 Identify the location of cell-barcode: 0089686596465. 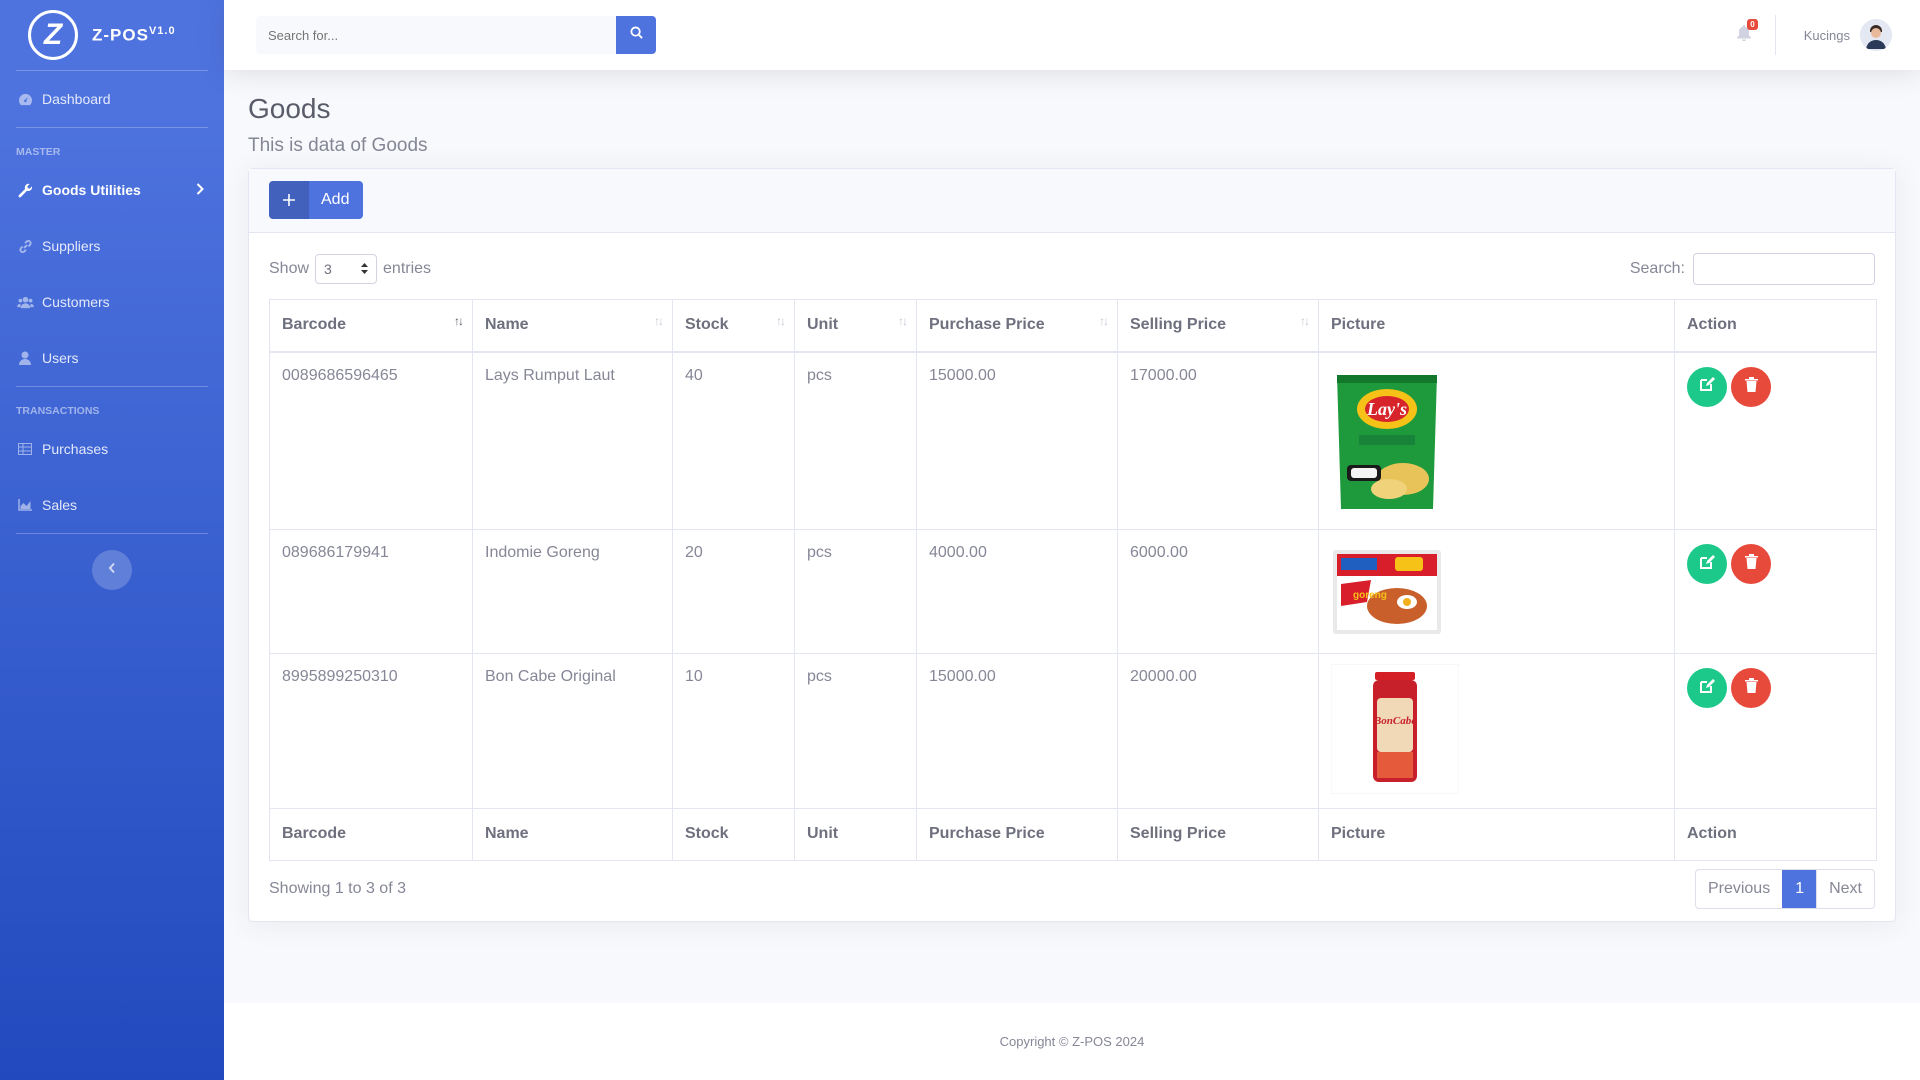
(371, 440).